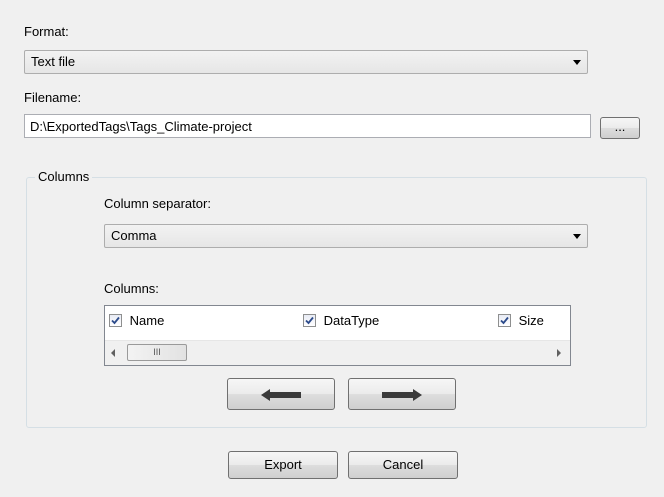  Describe the element at coordinates (113, 353) in the screenshot. I see `scroll-left-icon` at that location.